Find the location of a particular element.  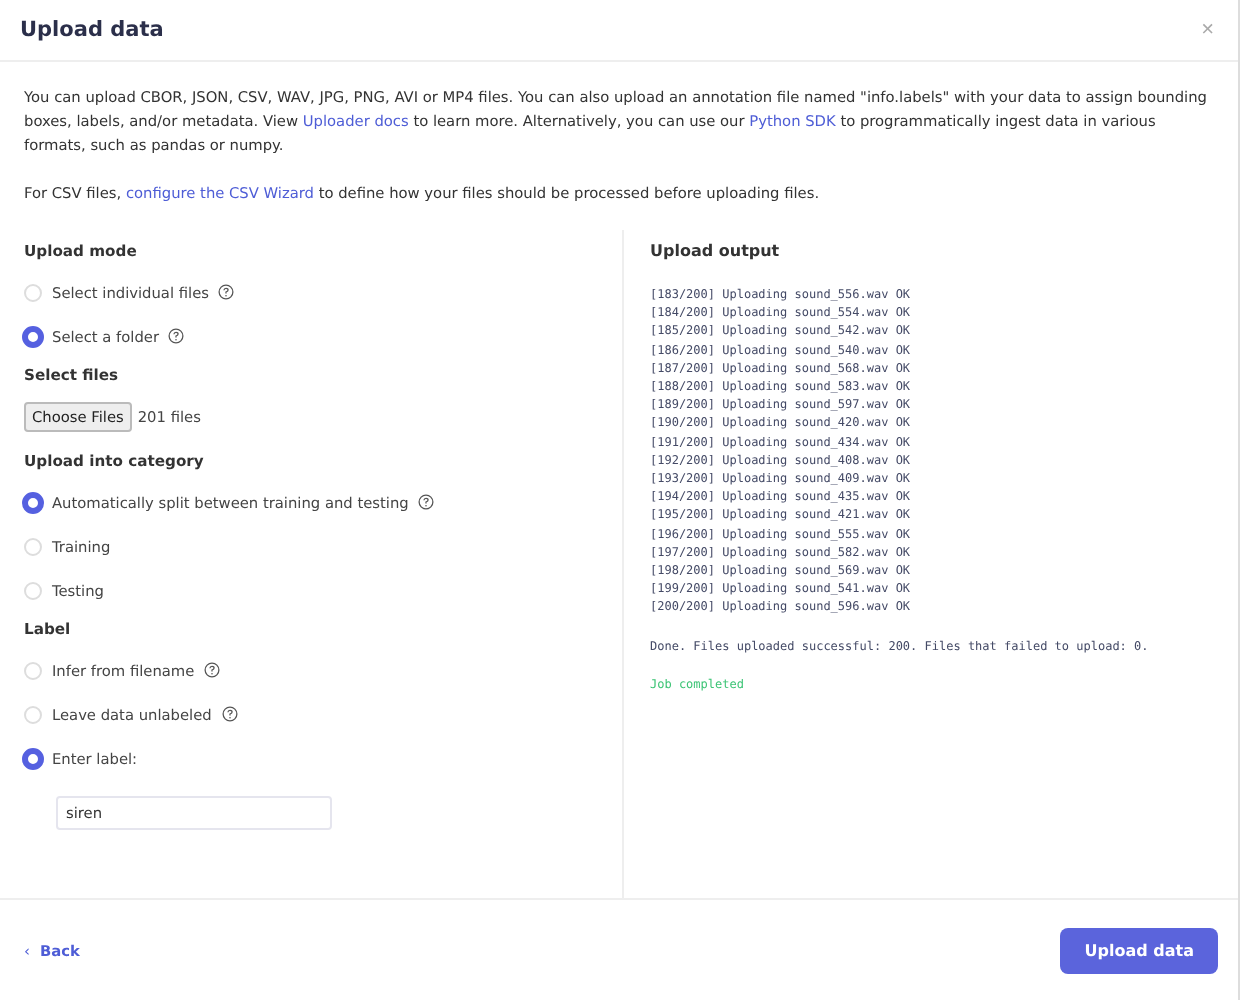

dialog-title: Upload data is located at coordinates (92, 30).